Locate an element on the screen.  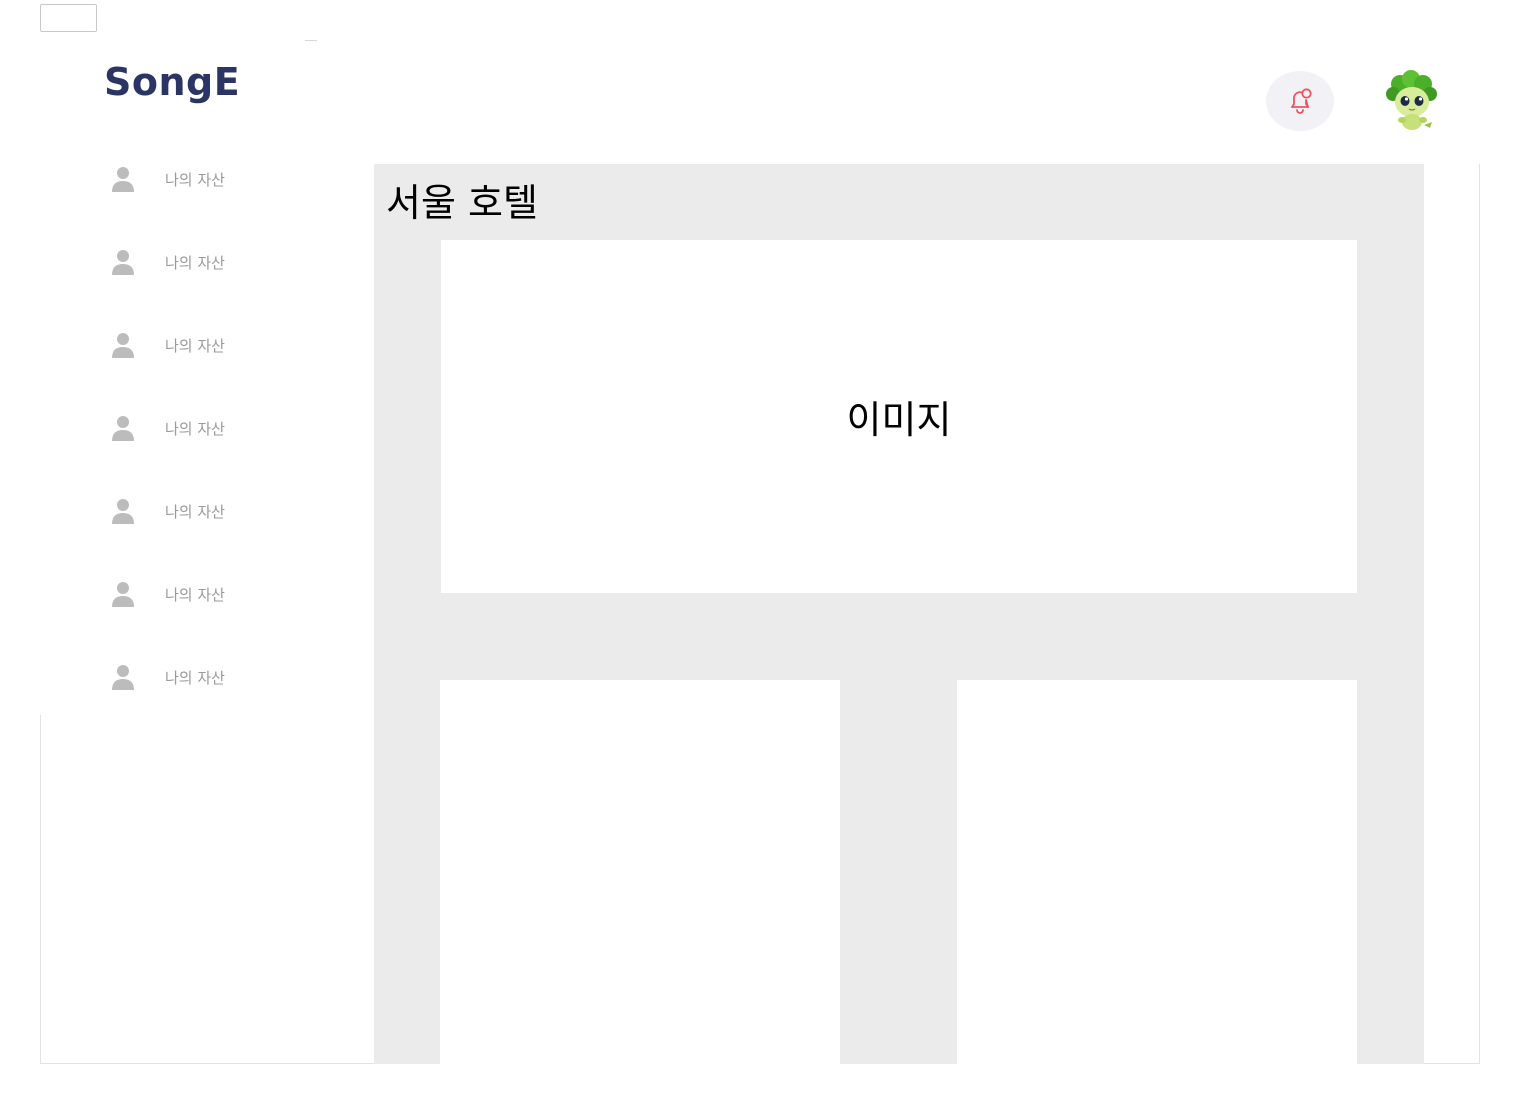
divider is located at coordinates (311, 40).